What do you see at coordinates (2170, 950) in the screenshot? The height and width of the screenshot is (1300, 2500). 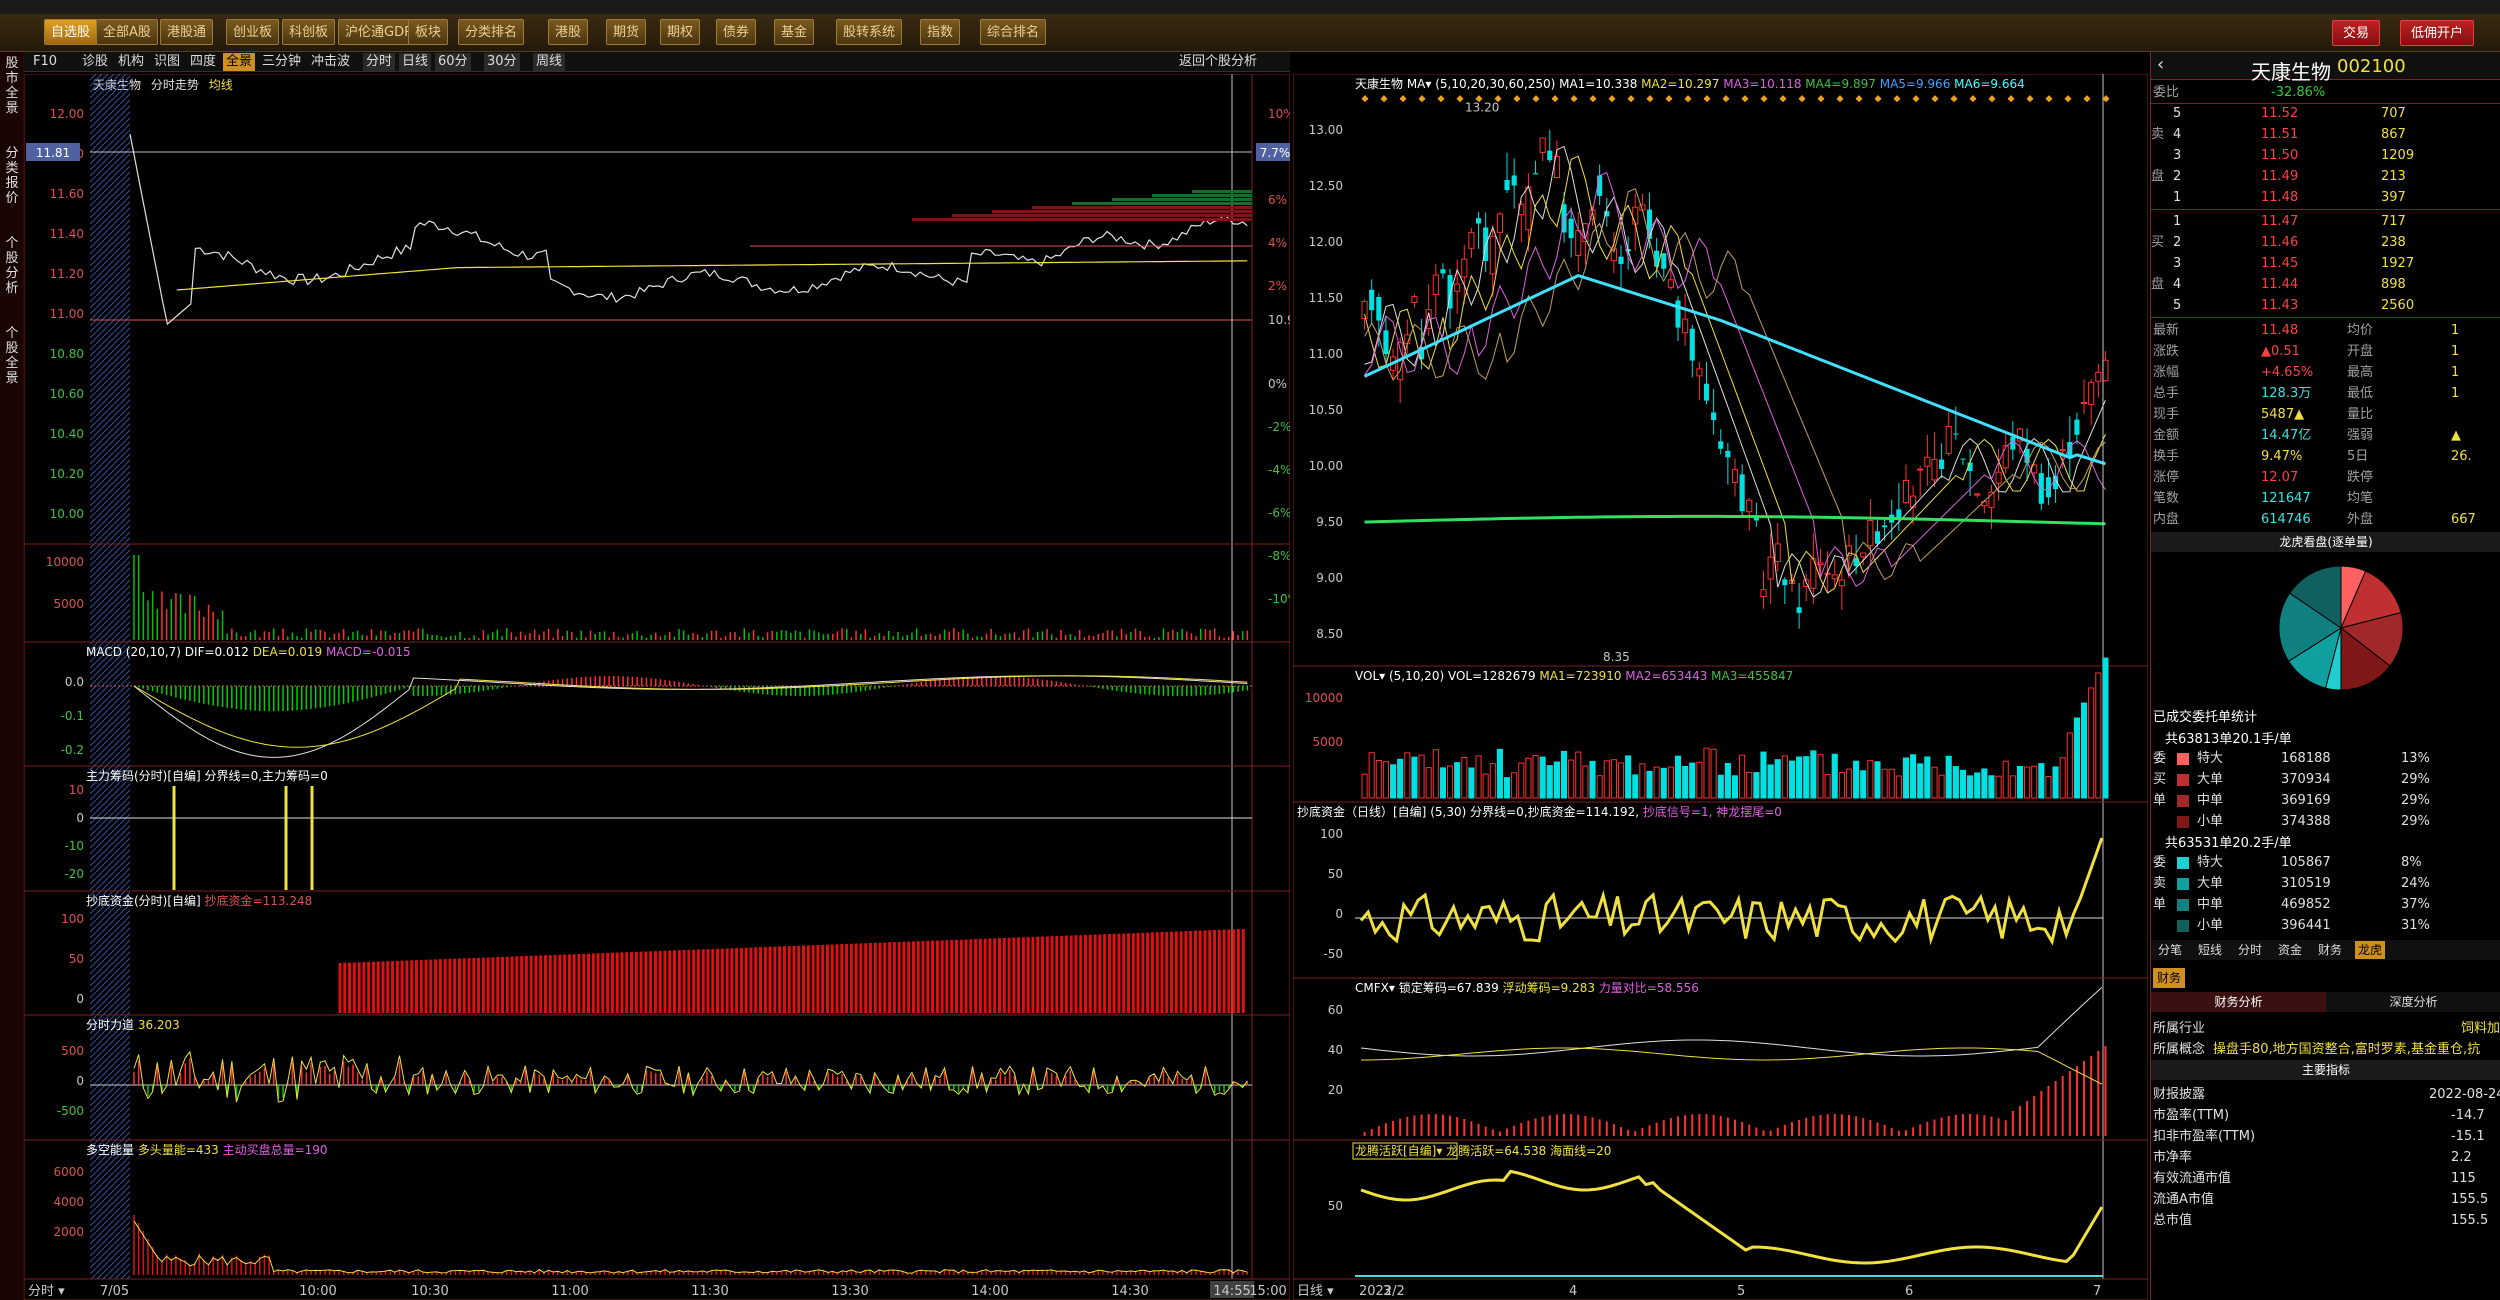 I see `quote-tab-0: 分笔` at bounding box center [2170, 950].